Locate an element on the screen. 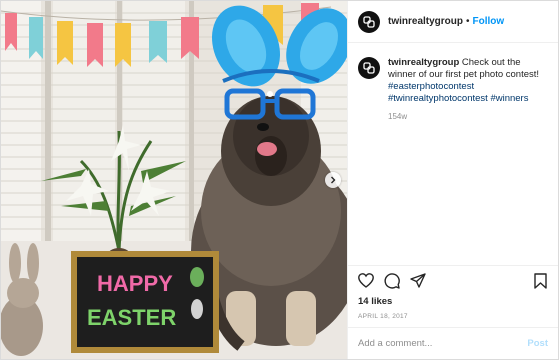  comment-button is located at coordinates (392, 281).